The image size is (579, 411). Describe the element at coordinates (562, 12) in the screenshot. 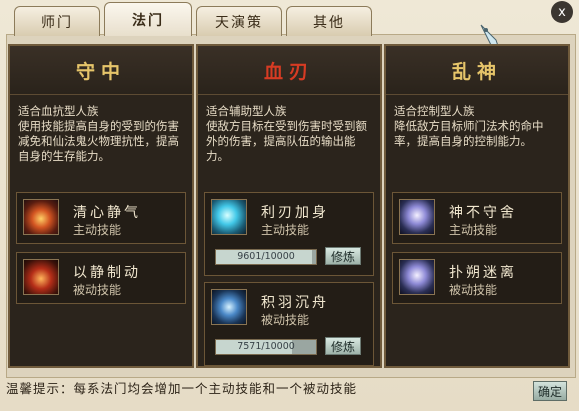

I see `close-icon: x` at that location.